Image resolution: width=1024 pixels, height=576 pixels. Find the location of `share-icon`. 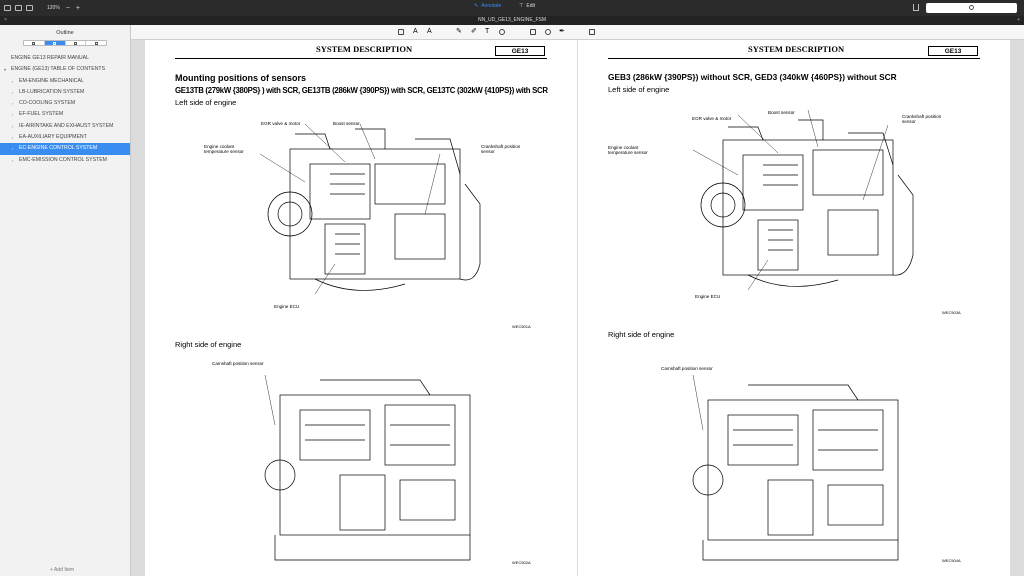

share-icon is located at coordinates (916, 7).